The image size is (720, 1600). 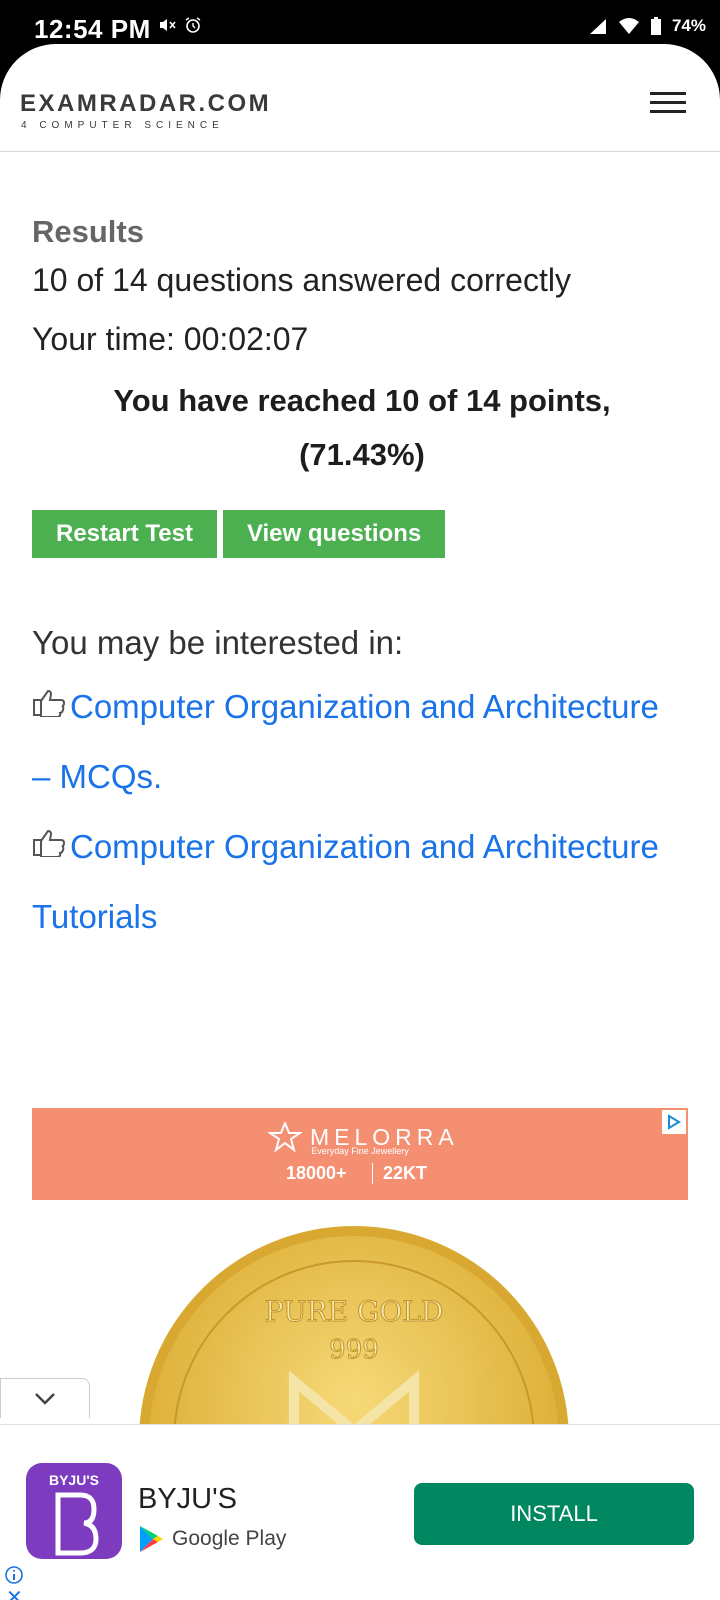 I want to click on results-heading: Results, so click(x=88, y=231).